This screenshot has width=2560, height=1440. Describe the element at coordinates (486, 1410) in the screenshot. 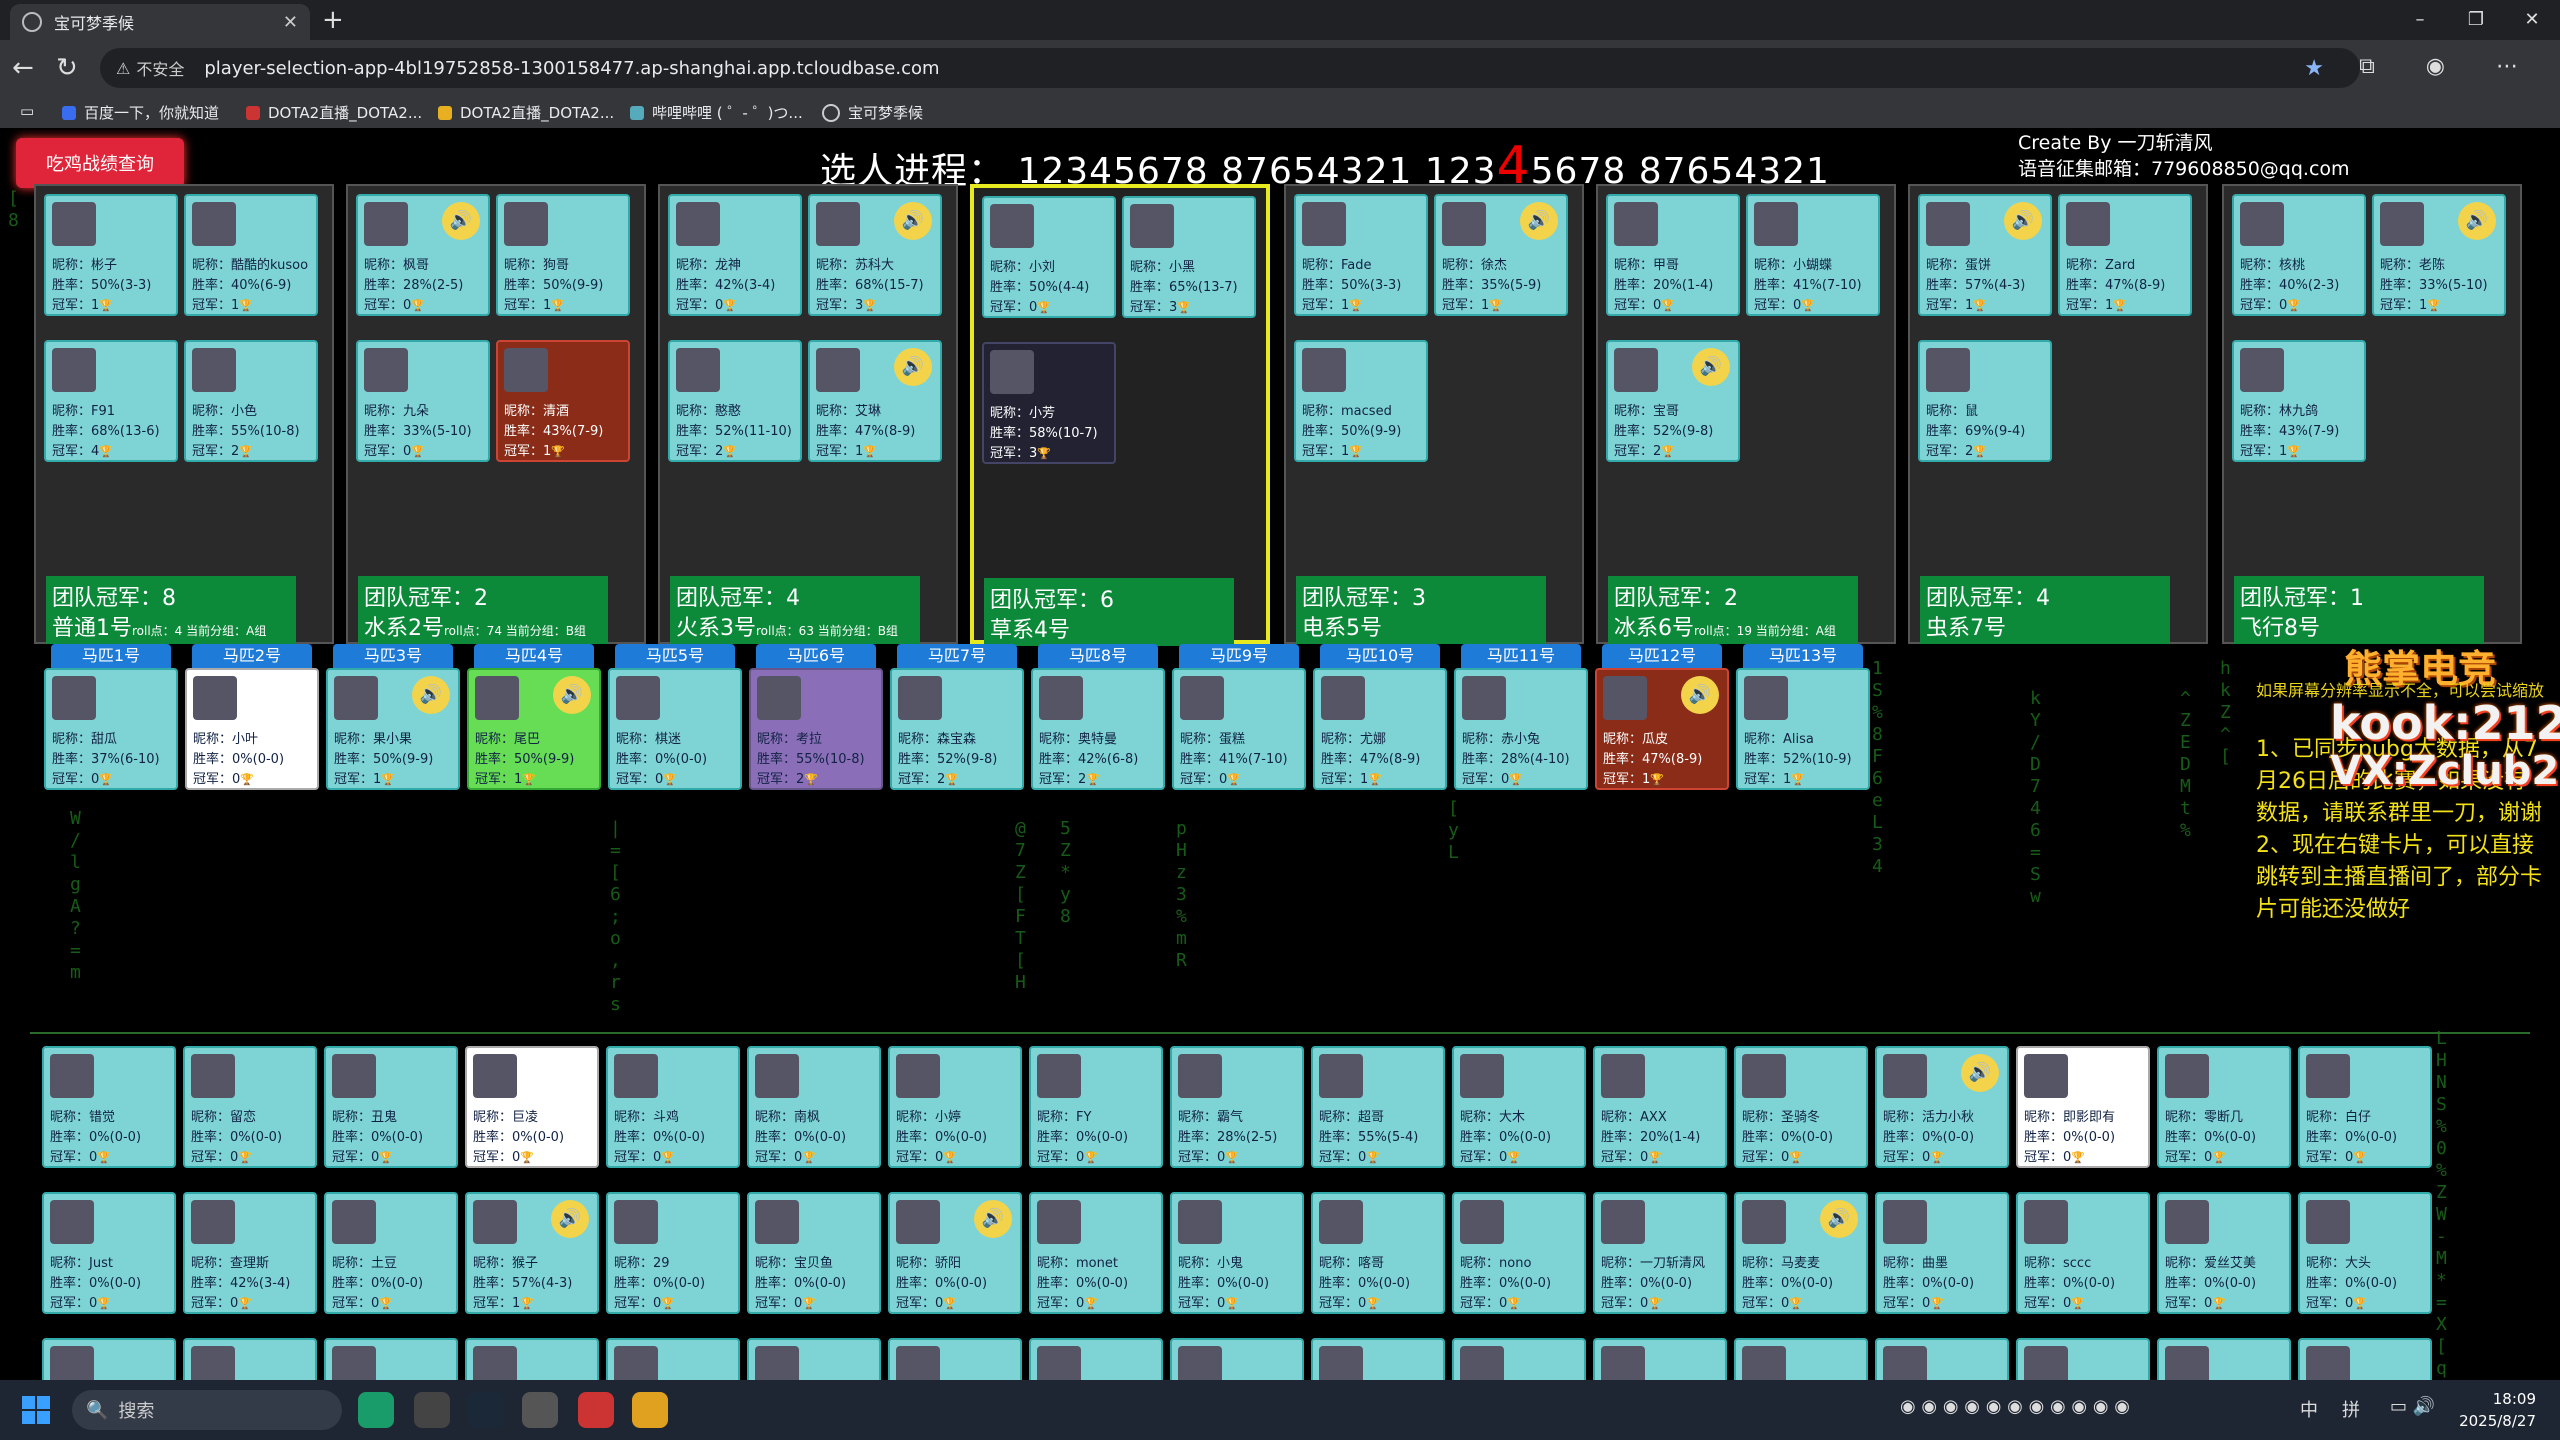

I see `steam-icon` at that location.